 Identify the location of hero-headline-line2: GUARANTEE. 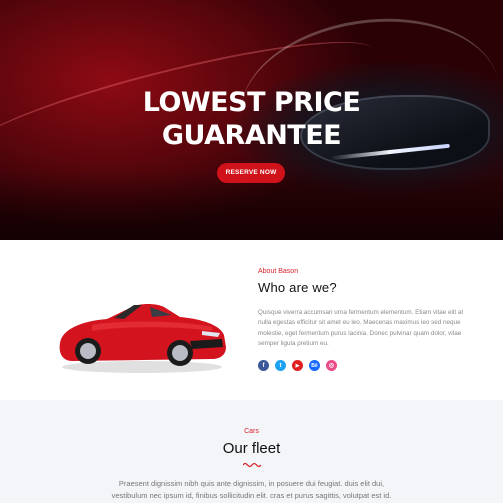
(251, 135).